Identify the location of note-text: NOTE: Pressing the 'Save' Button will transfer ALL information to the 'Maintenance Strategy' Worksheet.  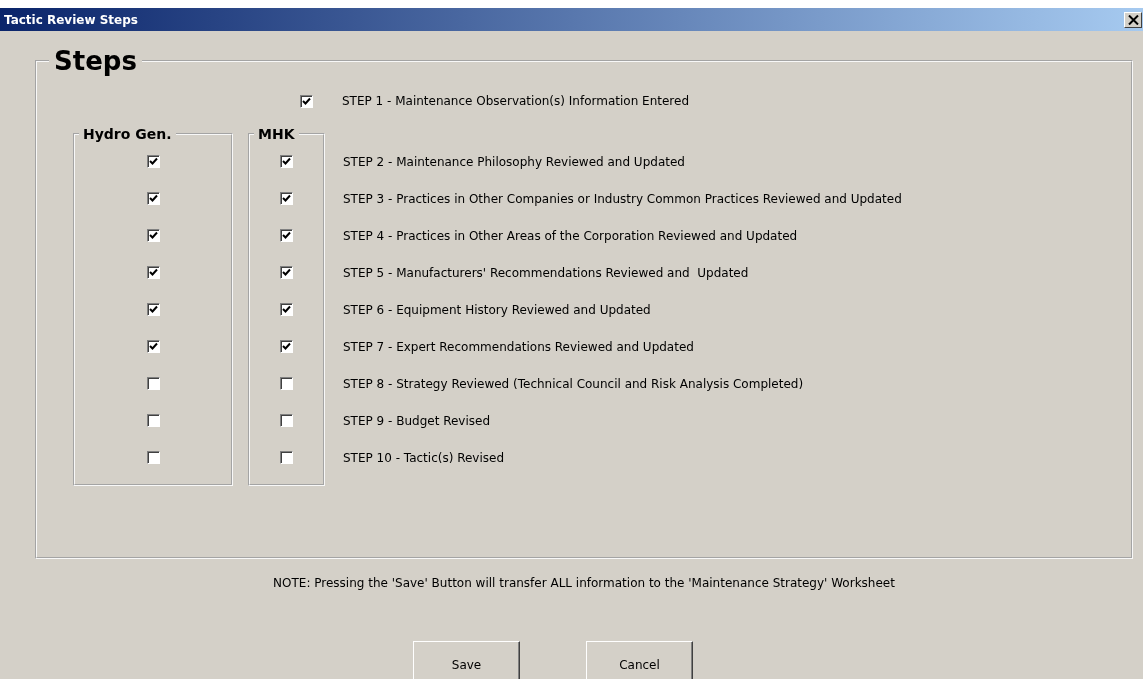
(584, 583).